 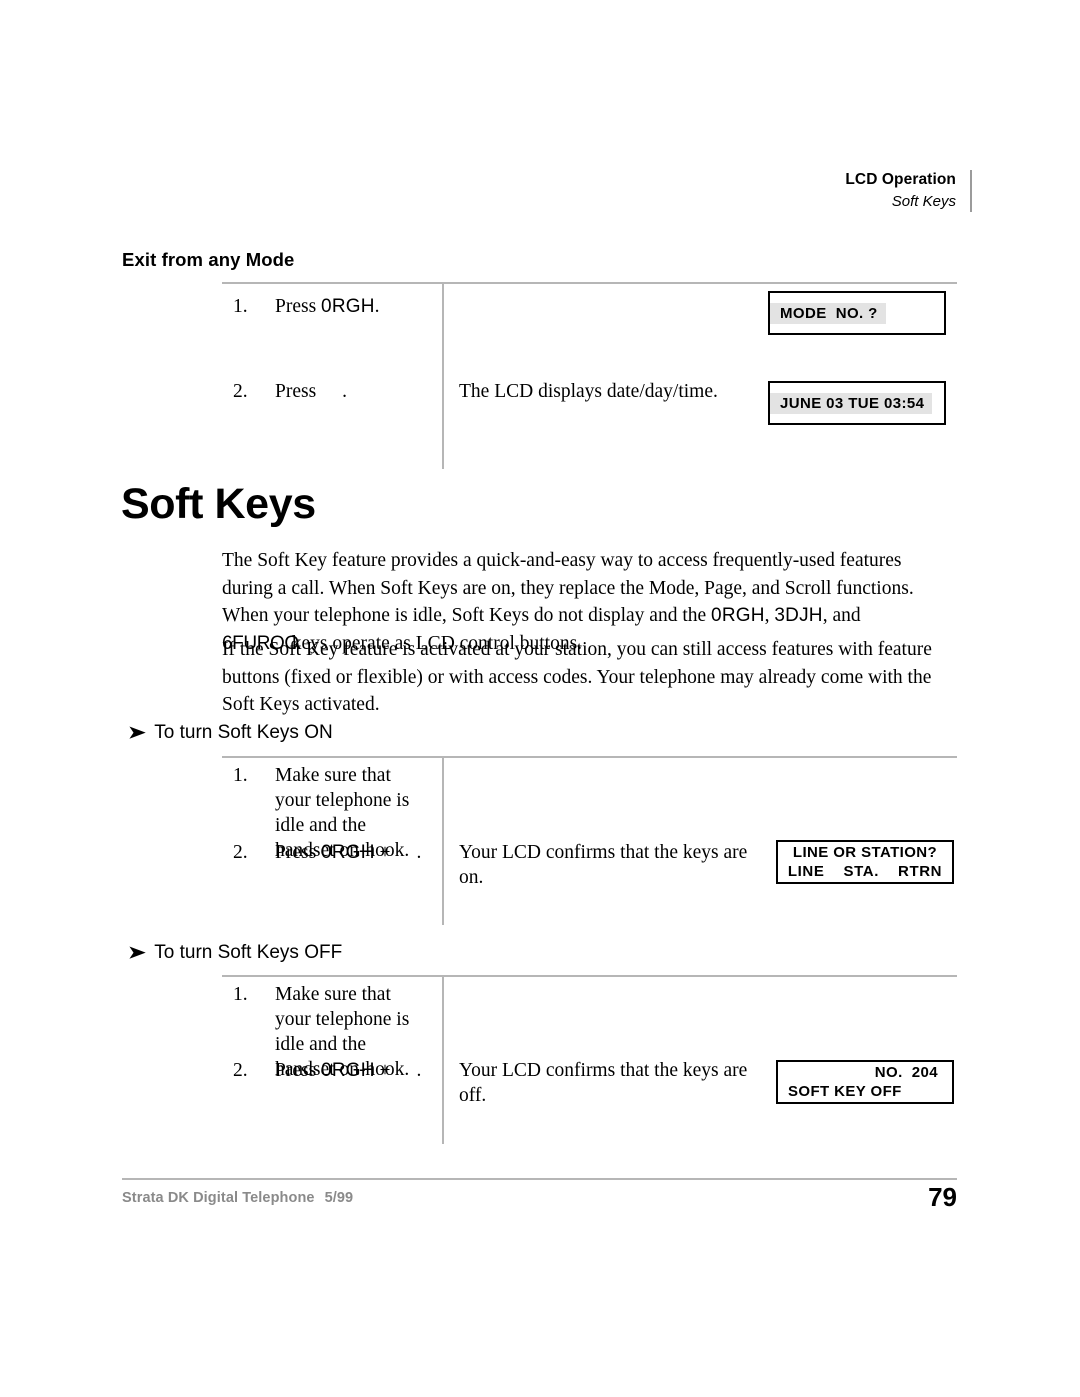 I want to click on footer-document-info: Strata DK Digital Telephone 5/99, so click(x=237, y=1198).